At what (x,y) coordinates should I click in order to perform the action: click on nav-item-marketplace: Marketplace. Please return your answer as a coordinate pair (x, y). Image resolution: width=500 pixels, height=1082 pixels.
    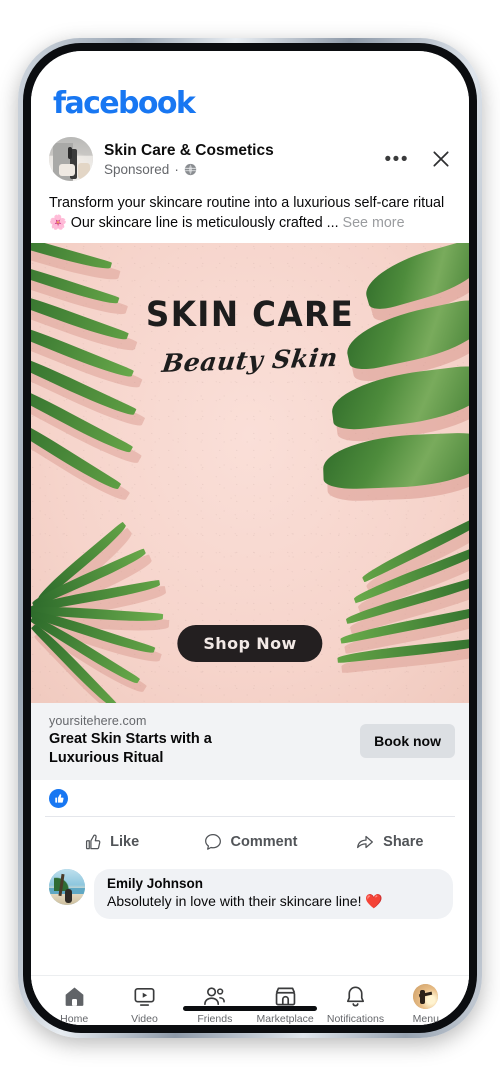
    Looking at the image, I should click on (285, 1004).